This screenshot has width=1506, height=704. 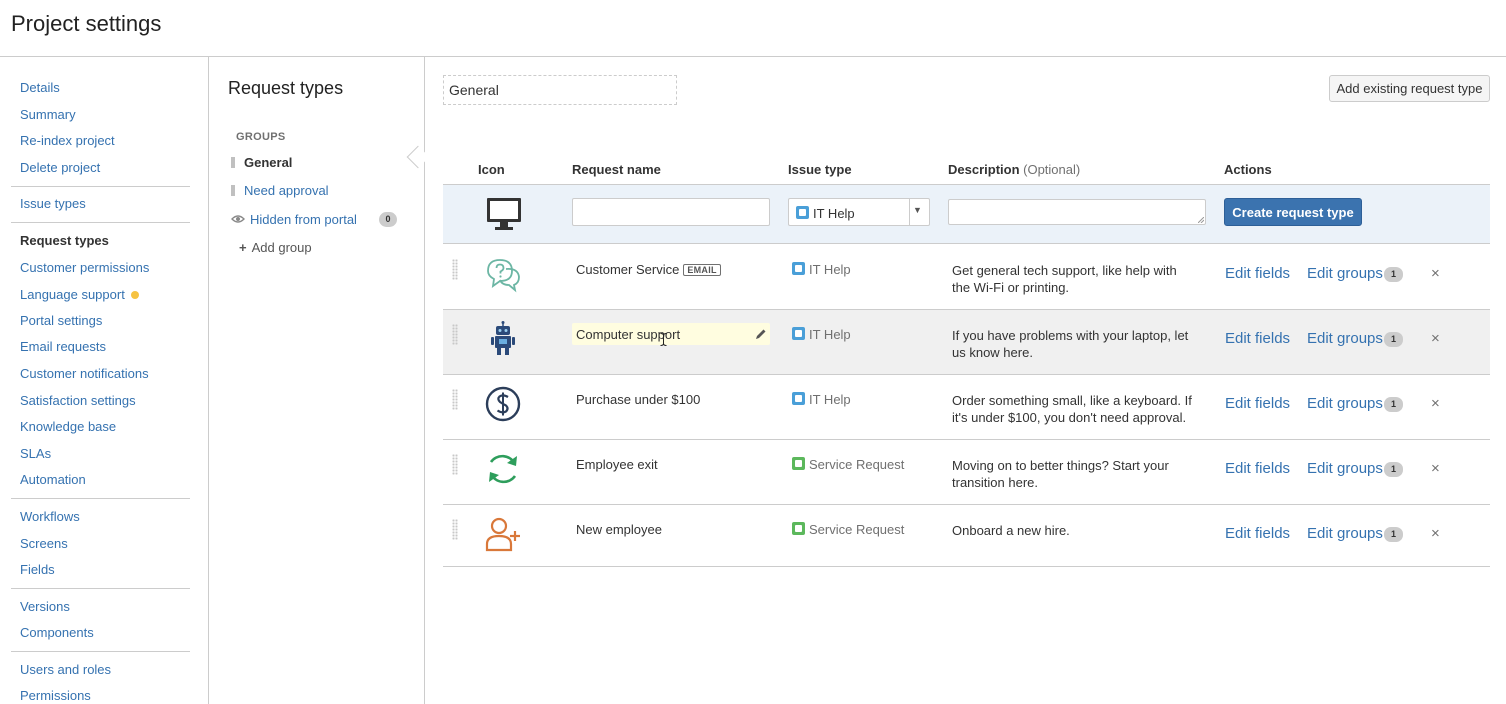 What do you see at coordinates (1077, 212) in the screenshot?
I see `description-textarea` at bounding box center [1077, 212].